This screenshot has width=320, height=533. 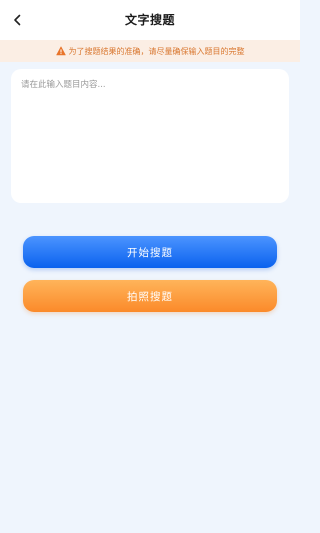 What do you see at coordinates (60, 51) in the screenshot?
I see `warning-icon` at bounding box center [60, 51].